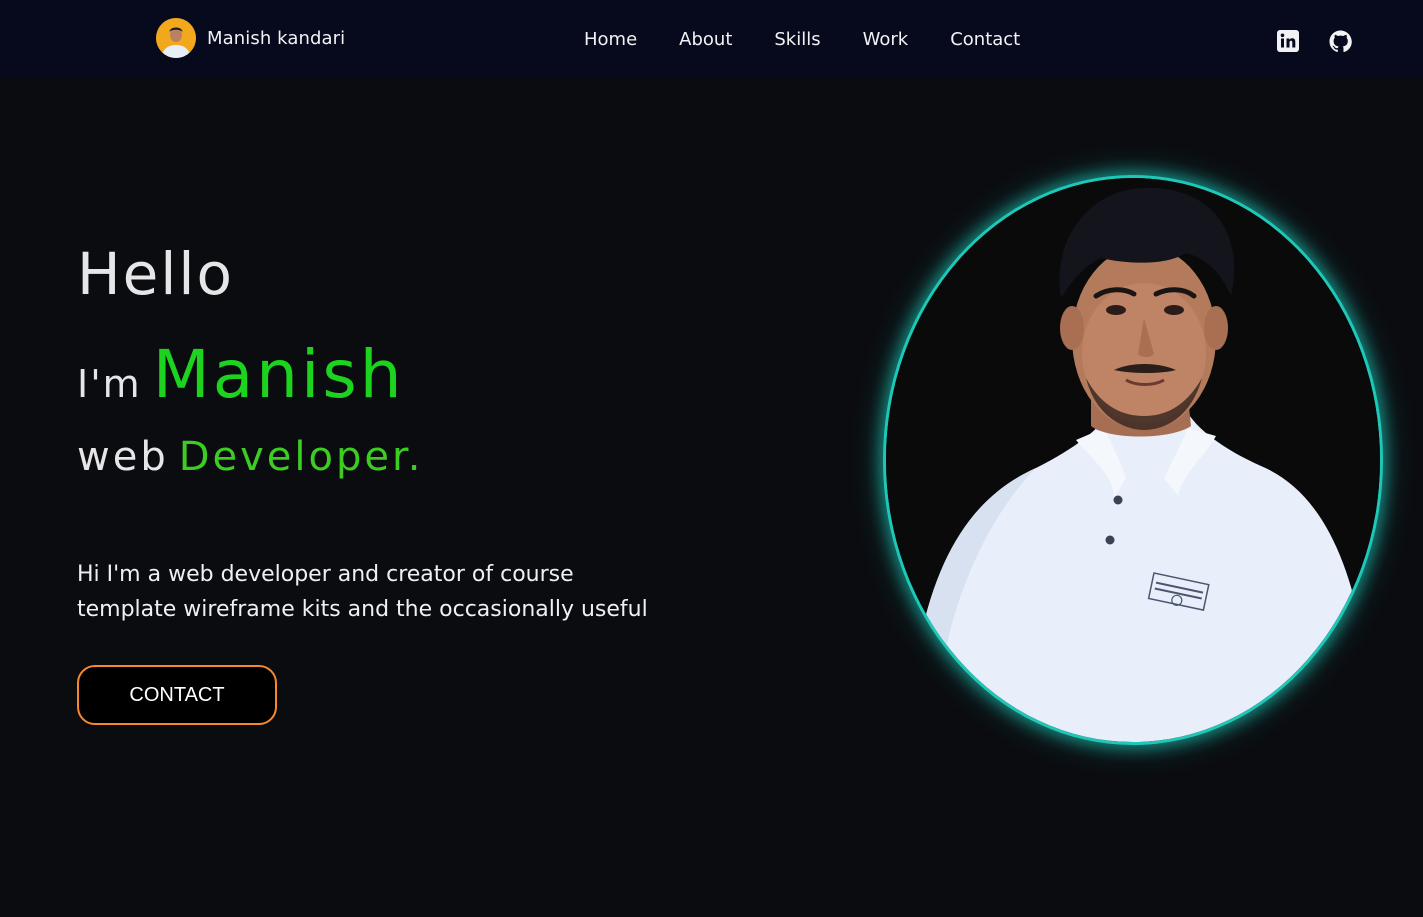 This screenshot has width=1423, height=917. What do you see at coordinates (177, 695) in the screenshot?
I see `contact-button: CONTACT` at bounding box center [177, 695].